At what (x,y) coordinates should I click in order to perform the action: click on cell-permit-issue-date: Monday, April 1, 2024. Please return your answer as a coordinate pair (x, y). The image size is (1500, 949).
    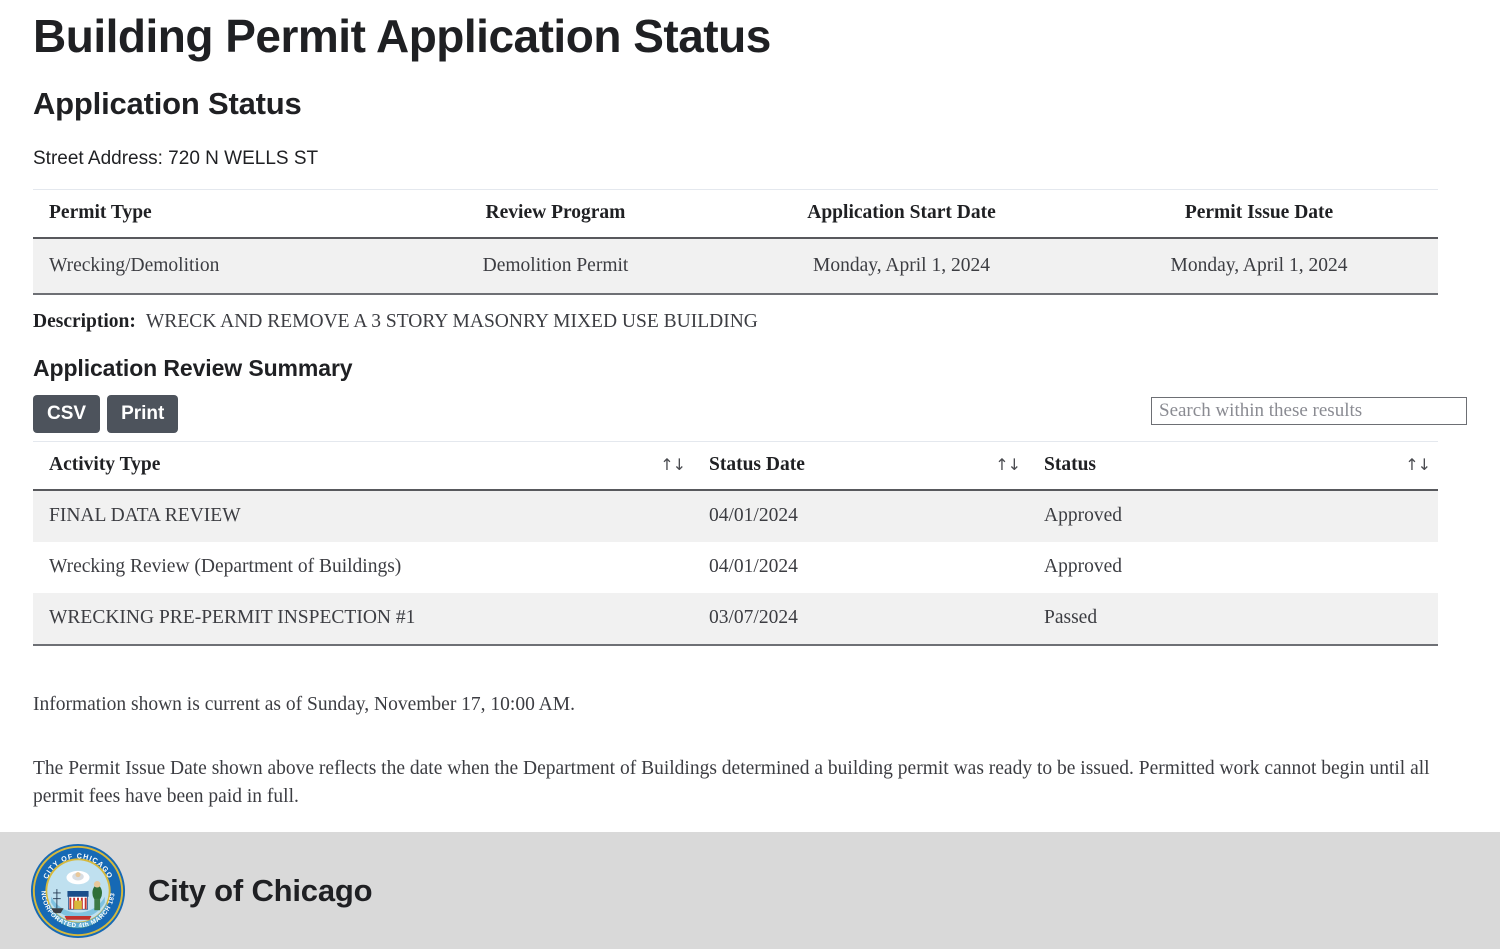
    Looking at the image, I should click on (1259, 267).